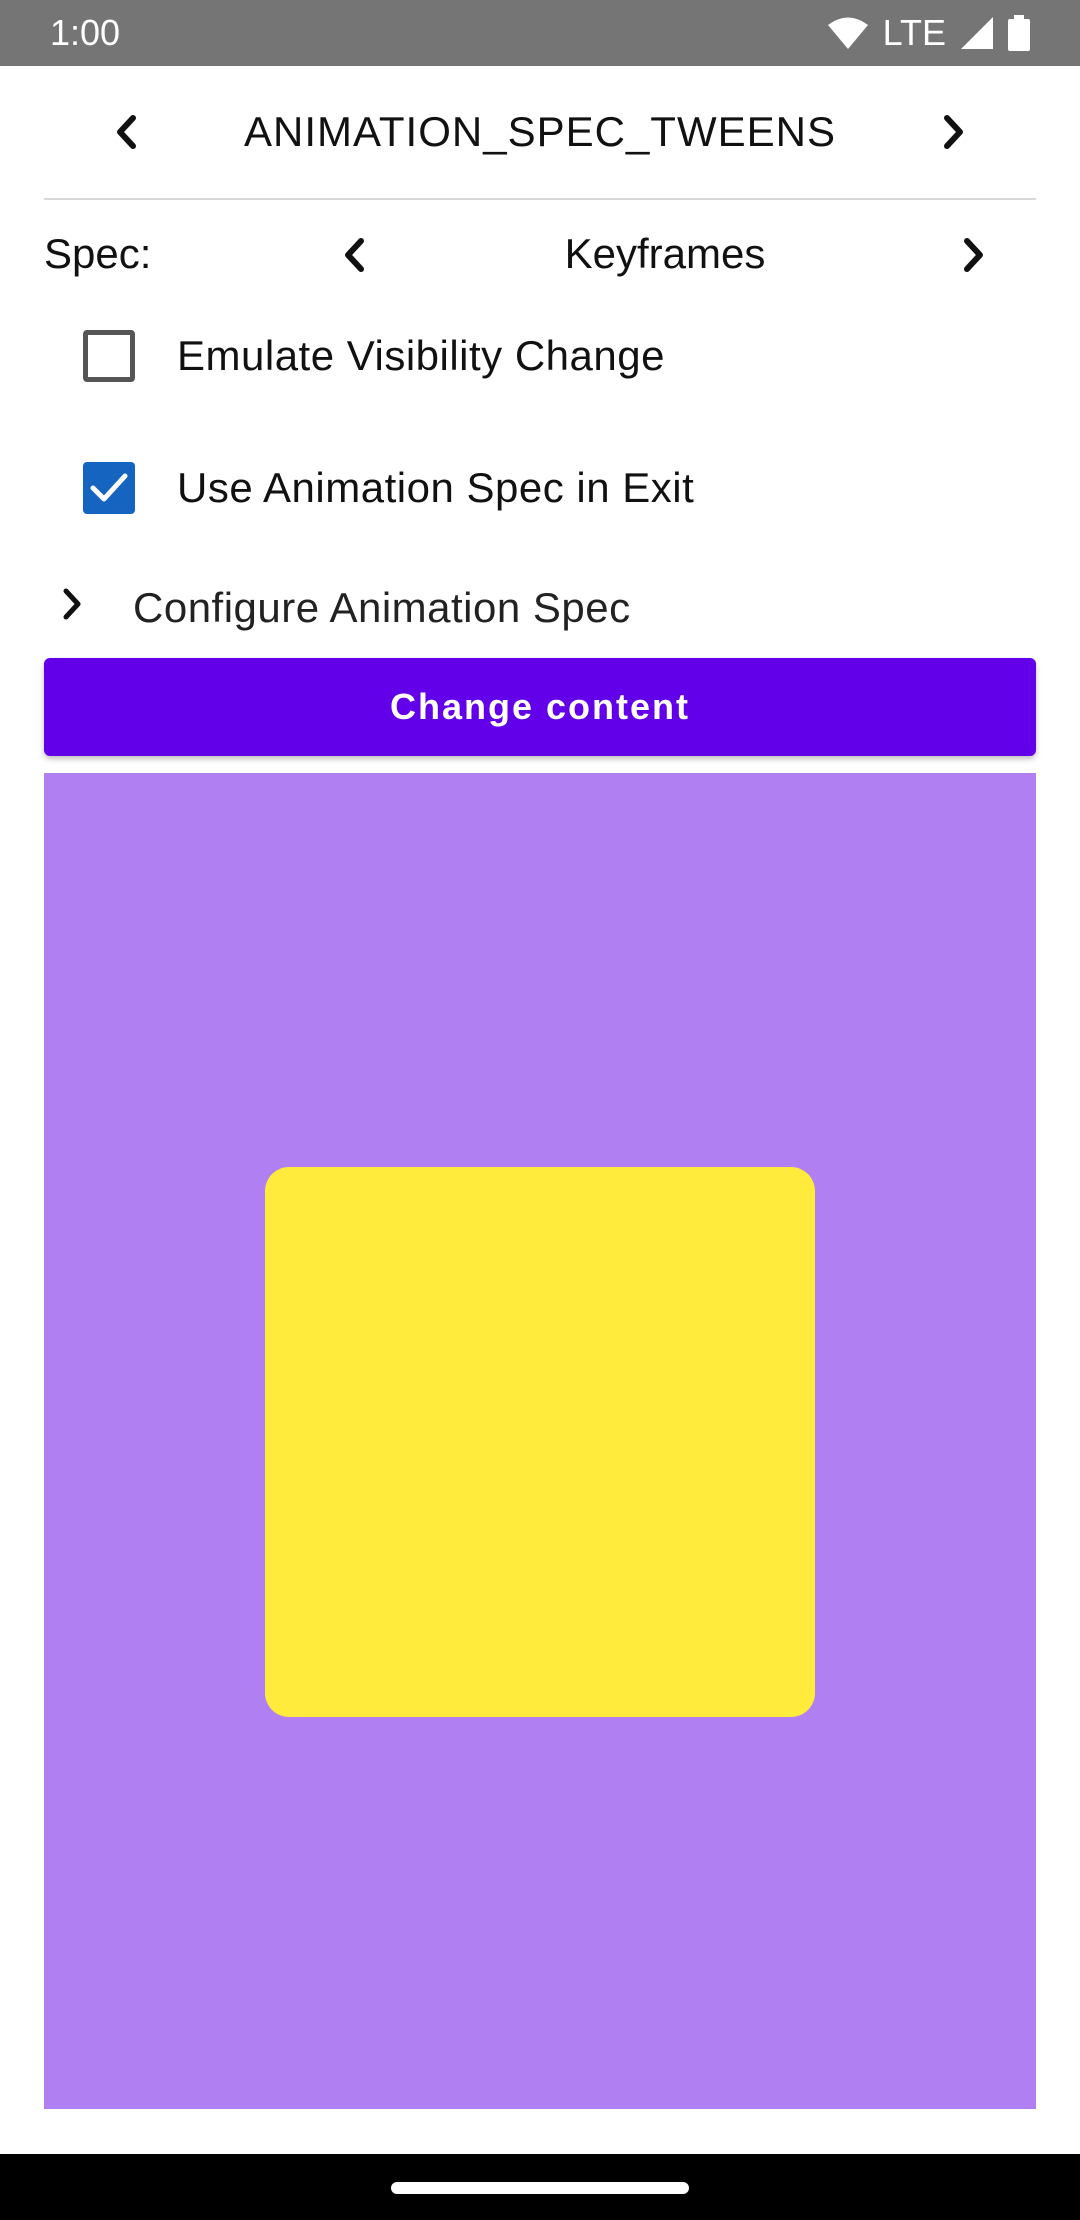 The height and width of the screenshot is (2220, 1080). What do you see at coordinates (848, 33) in the screenshot?
I see `wifi-icon` at bounding box center [848, 33].